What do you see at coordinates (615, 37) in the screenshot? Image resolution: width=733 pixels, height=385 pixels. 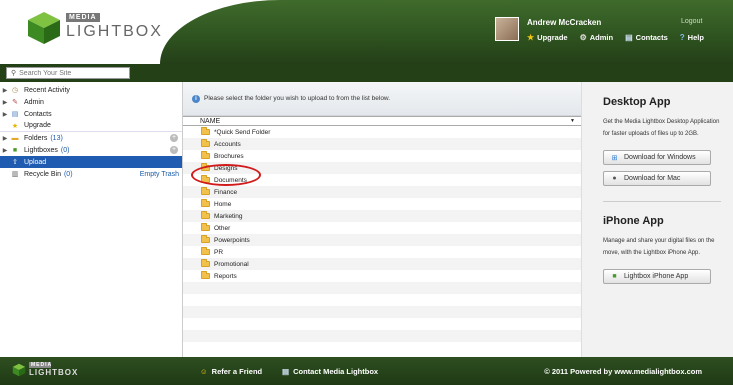 I see `top-nav: ★ Upgrade ⚙ Admin ▤ Contacts ? Help` at bounding box center [615, 37].